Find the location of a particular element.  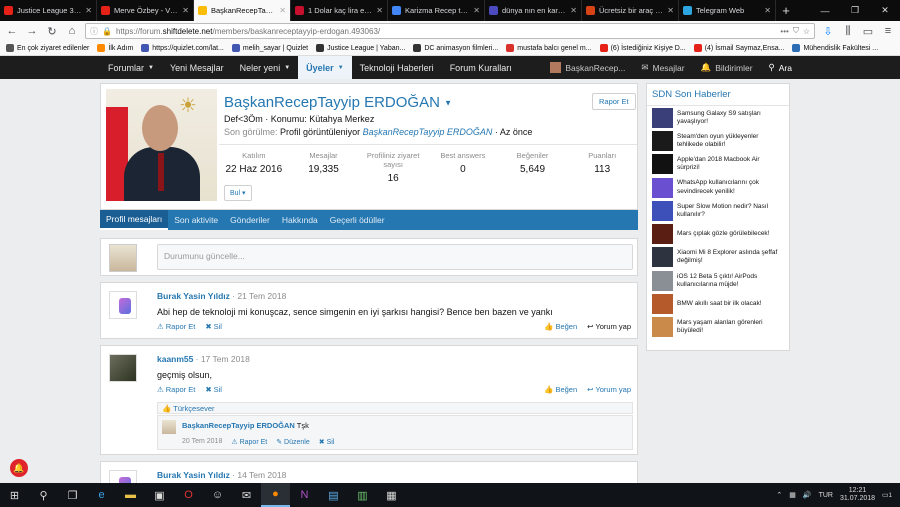

opera-icon: O is located at coordinates (188, 495).